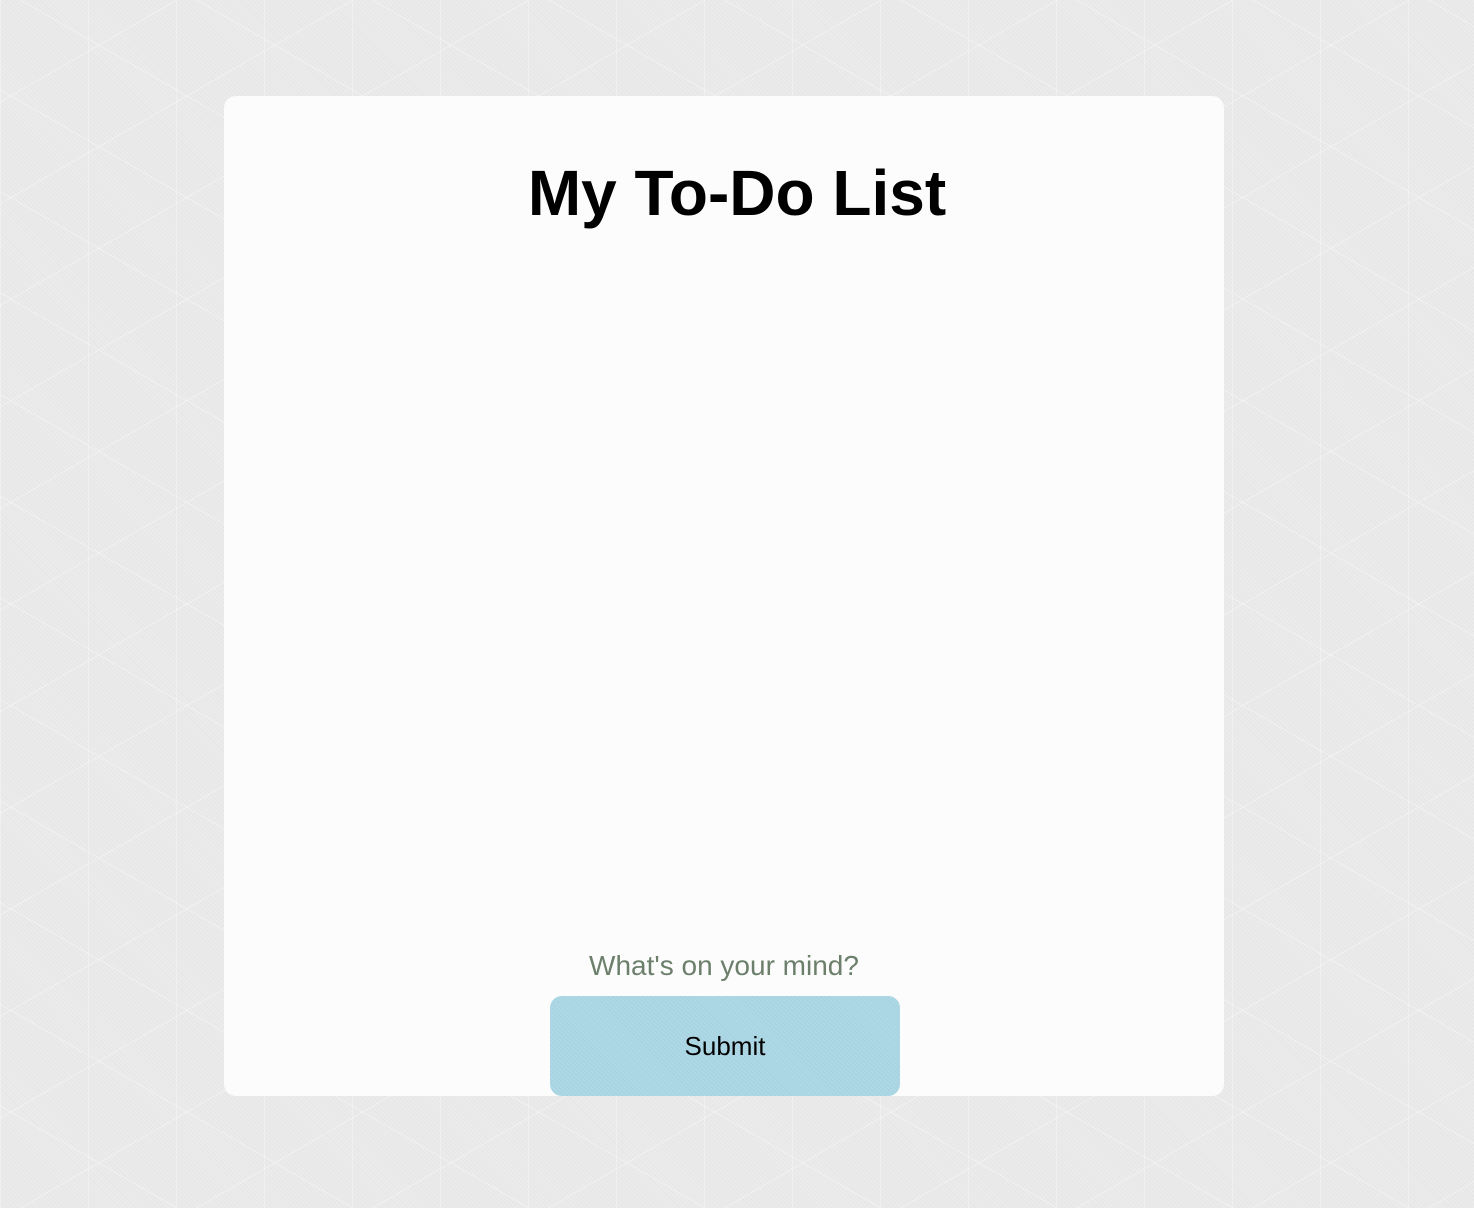 The width and height of the screenshot is (1474, 1208). I want to click on submit-button: Submit, so click(725, 1046).